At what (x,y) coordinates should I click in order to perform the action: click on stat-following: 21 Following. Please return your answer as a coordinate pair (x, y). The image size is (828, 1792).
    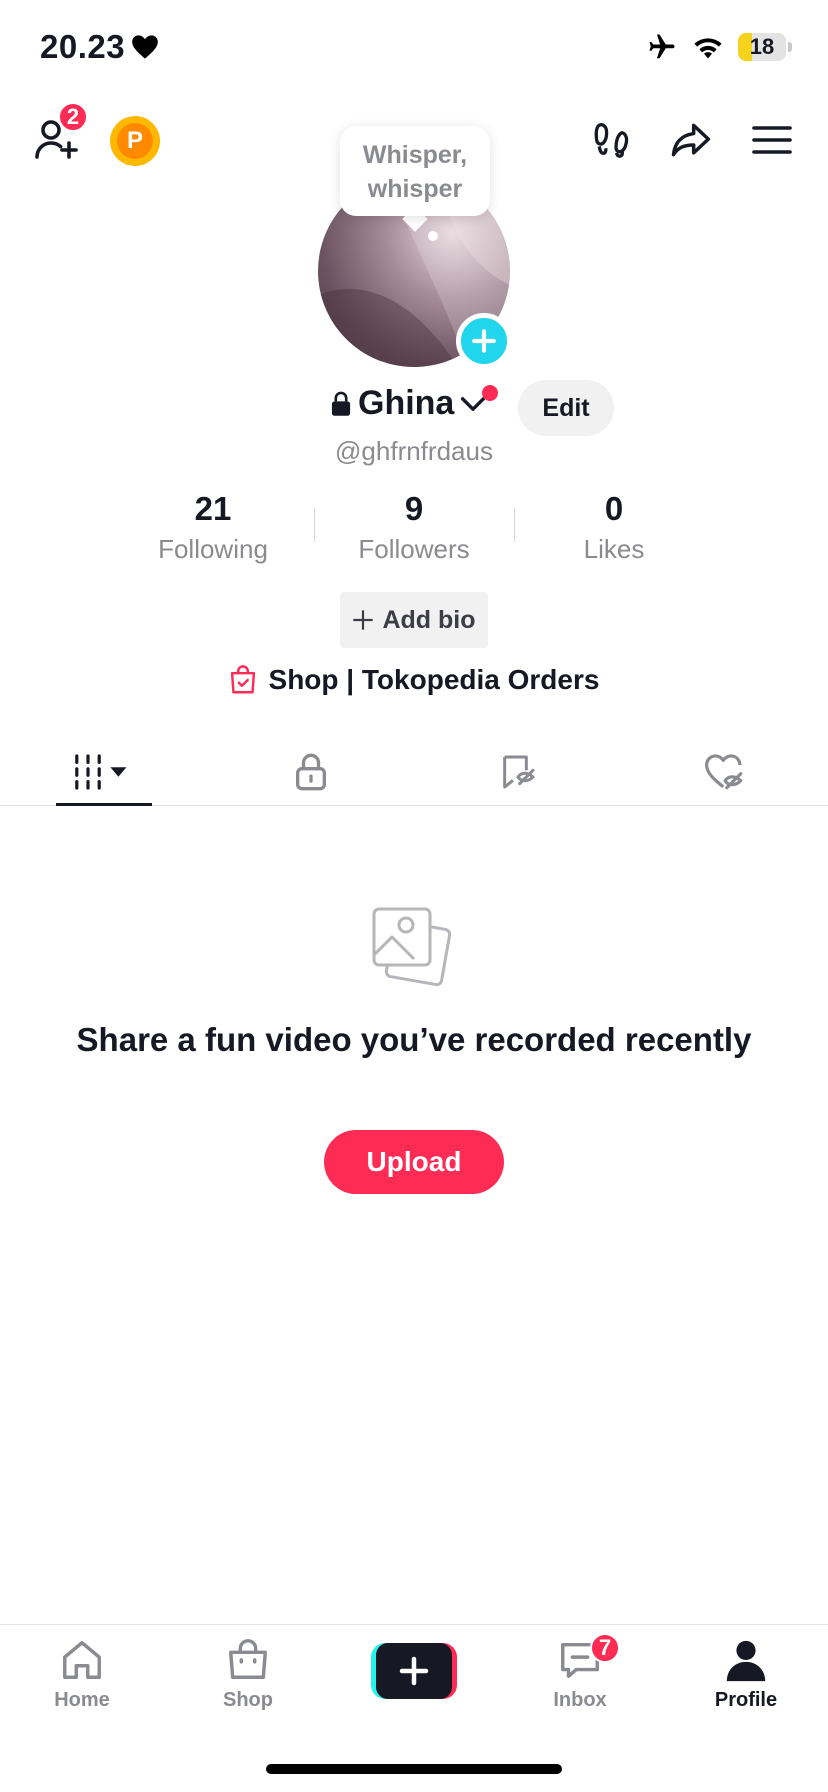
    Looking at the image, I should click on (213, 527).